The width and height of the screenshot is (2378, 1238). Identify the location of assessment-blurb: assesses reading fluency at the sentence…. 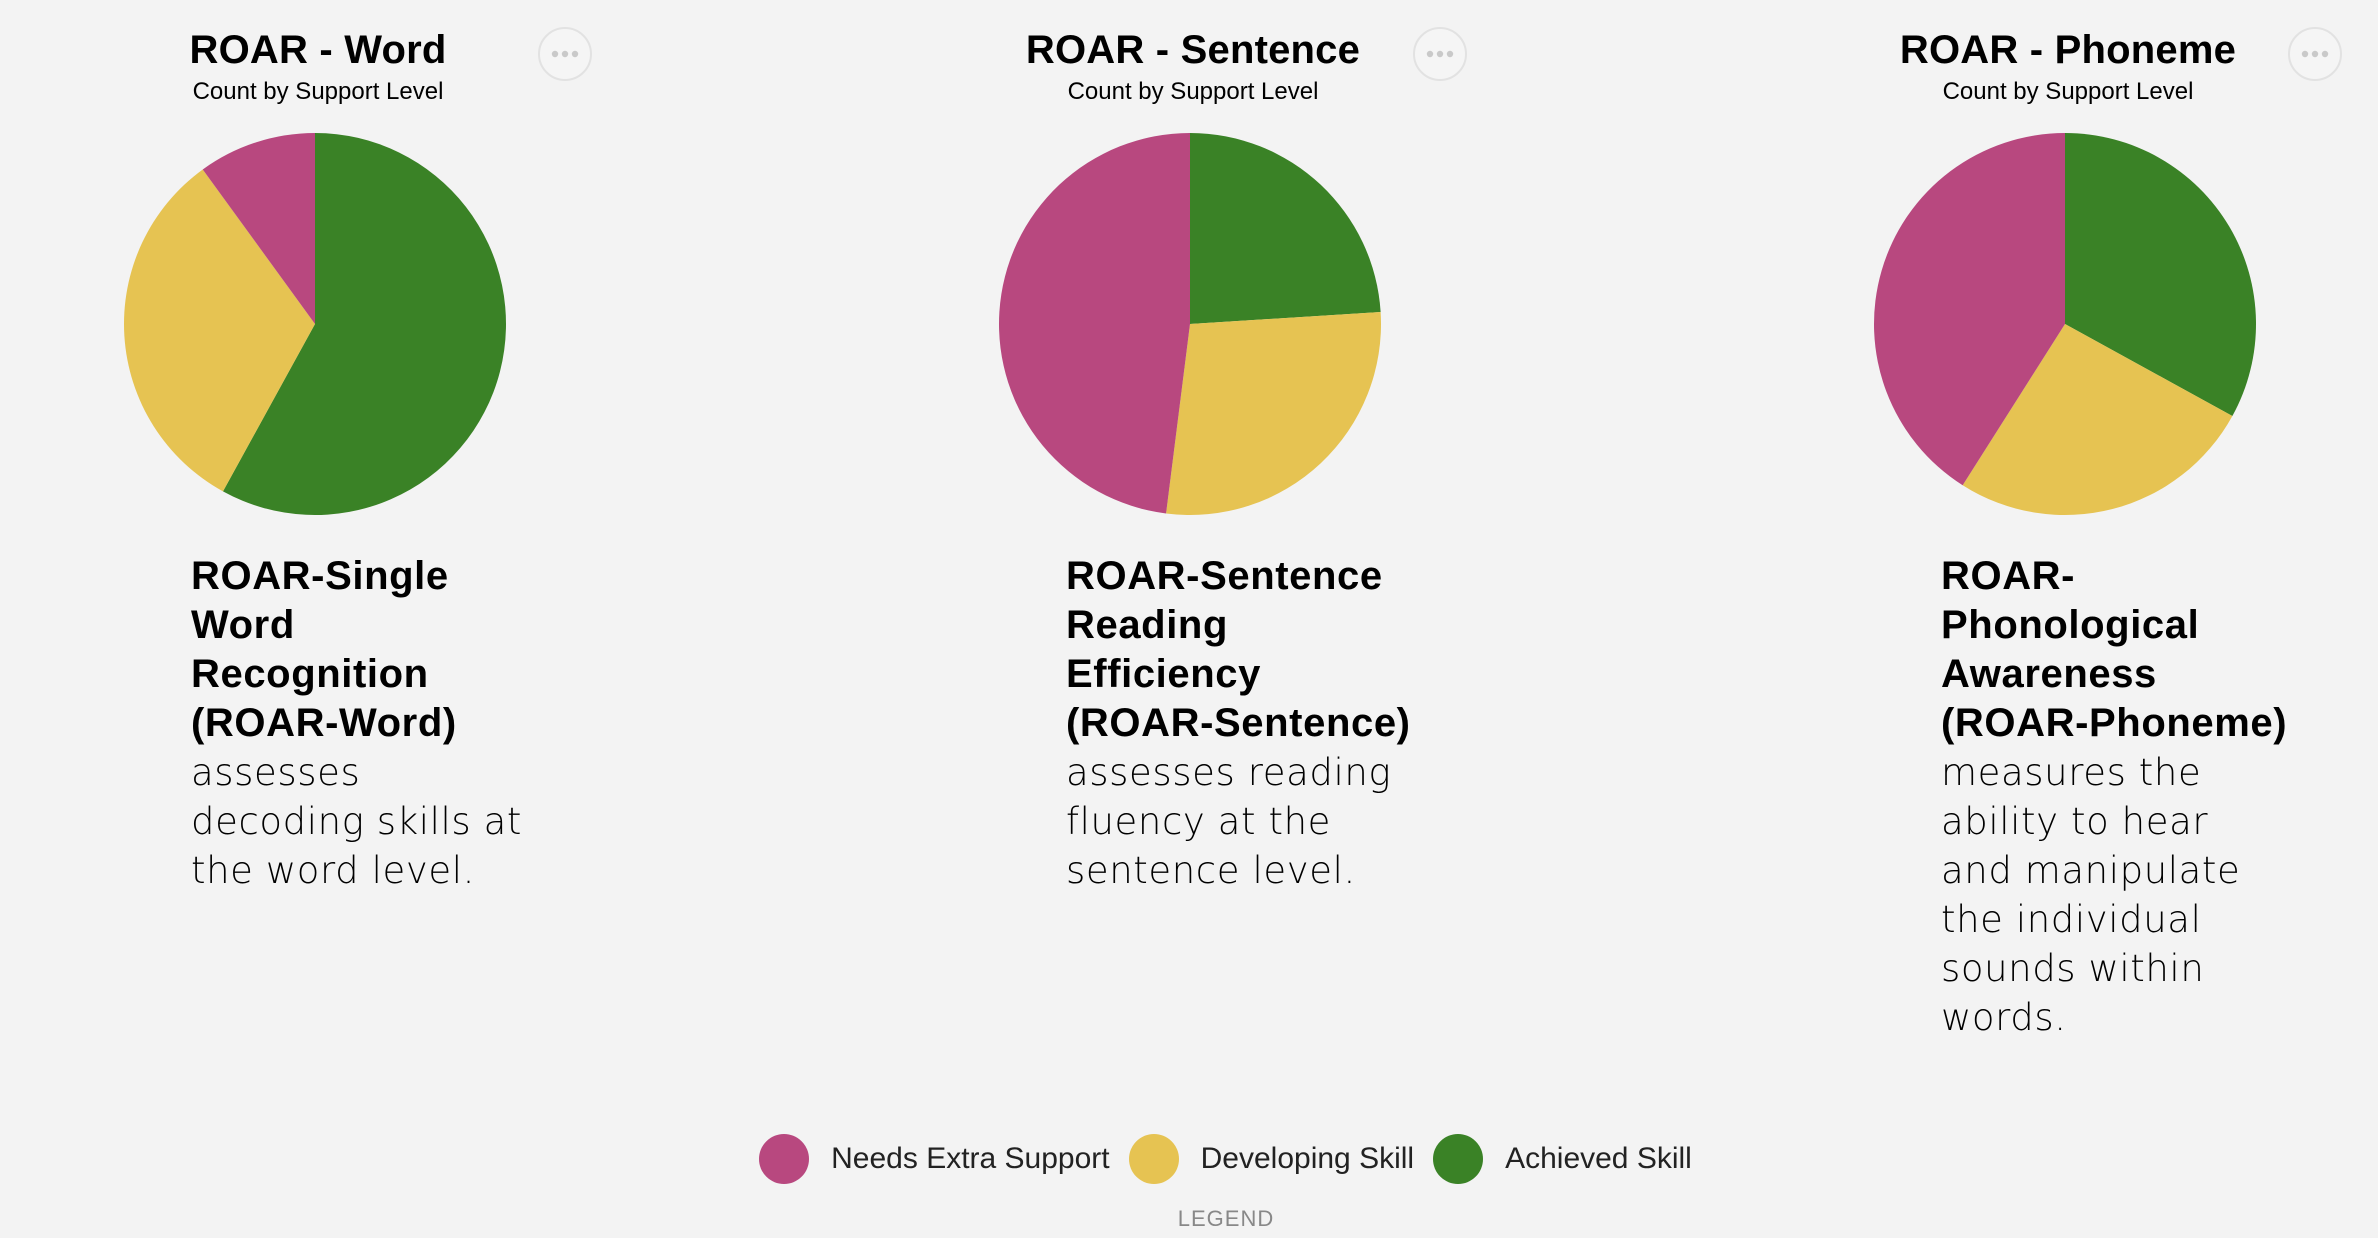
(1229, 821).